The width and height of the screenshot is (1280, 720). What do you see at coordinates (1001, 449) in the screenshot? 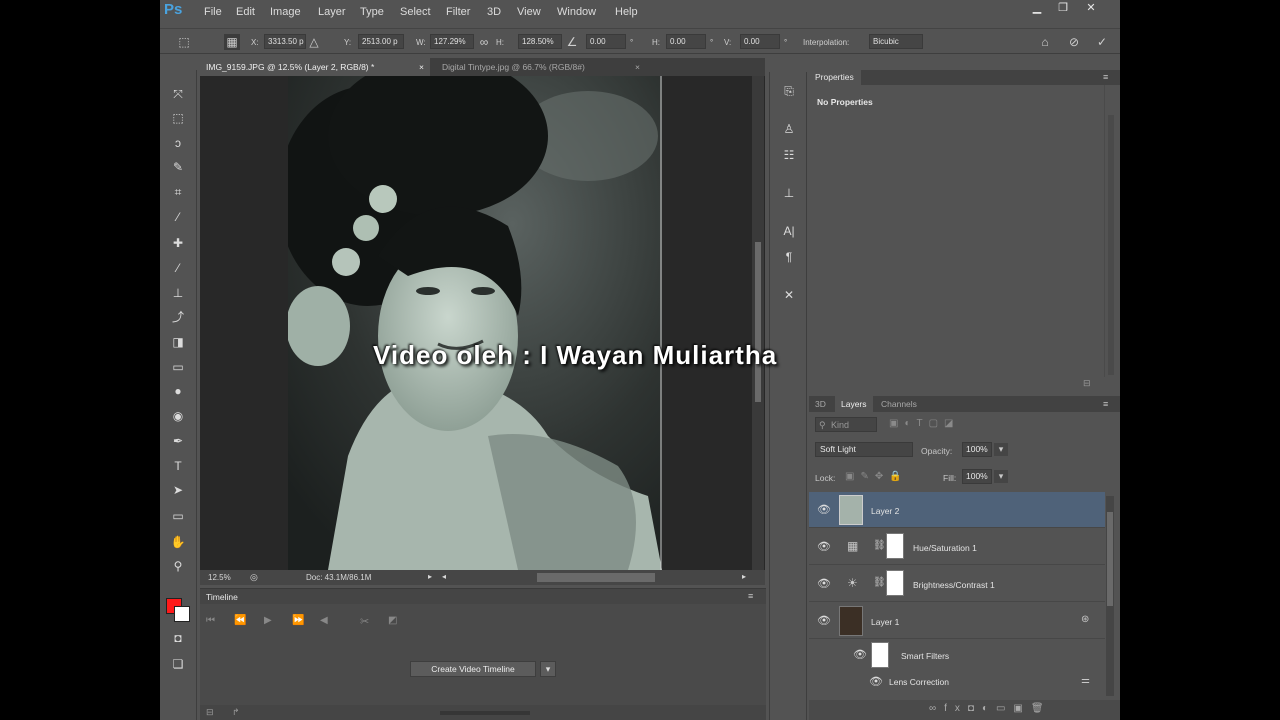
I see `opacity-dropdown-icon: ▾` at bounding box center [1001, 449].